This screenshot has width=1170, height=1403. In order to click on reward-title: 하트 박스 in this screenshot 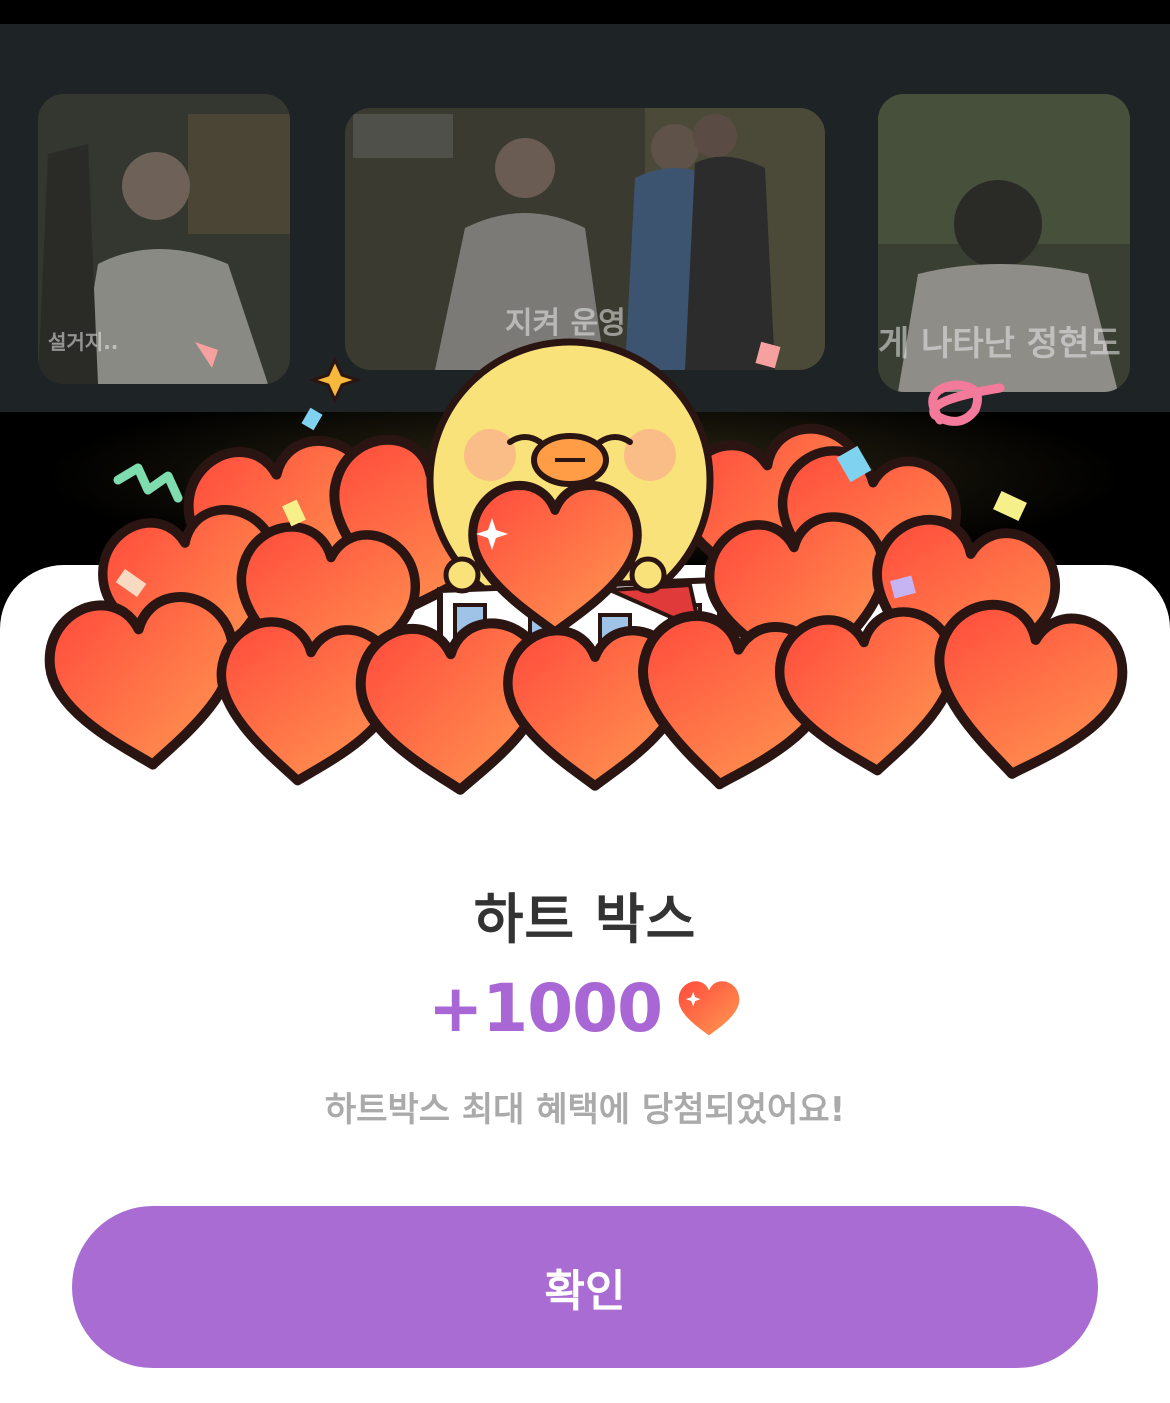, I will do `click(585, 919)`.